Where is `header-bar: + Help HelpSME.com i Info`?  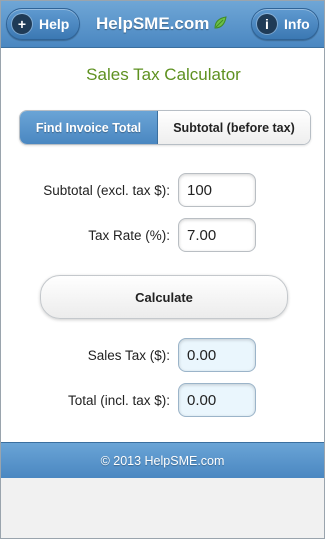 header-bar: + Help HelpSME.com i Info is located at coordinates (162, 24).